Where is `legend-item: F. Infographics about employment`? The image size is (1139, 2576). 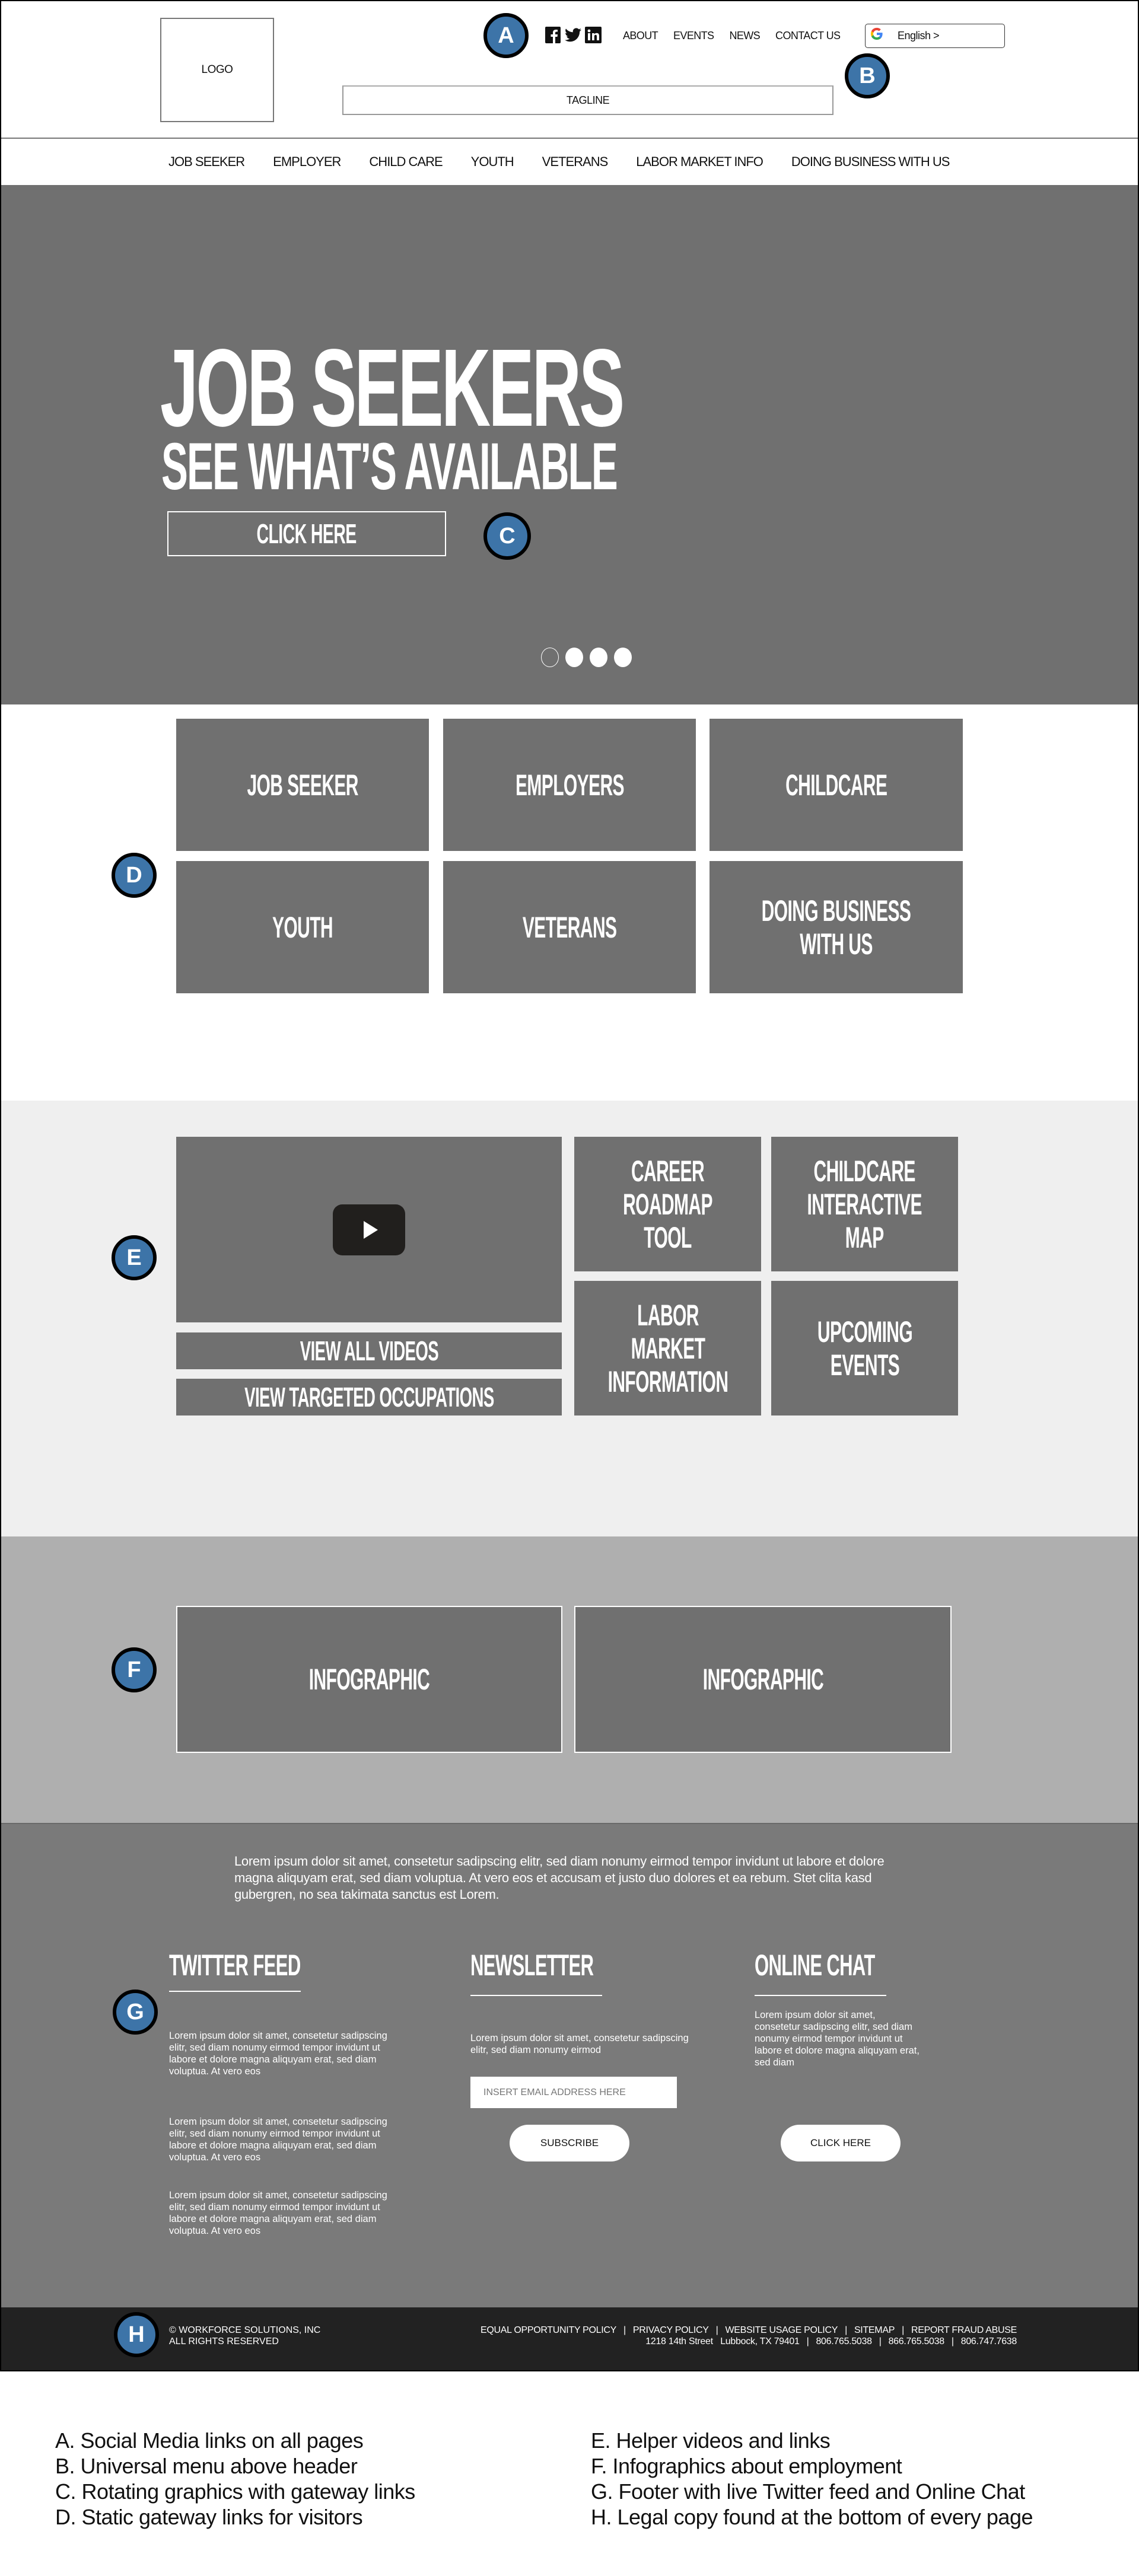
legend-item: F. Infographics about employment is located at coordinates (747, 2466).